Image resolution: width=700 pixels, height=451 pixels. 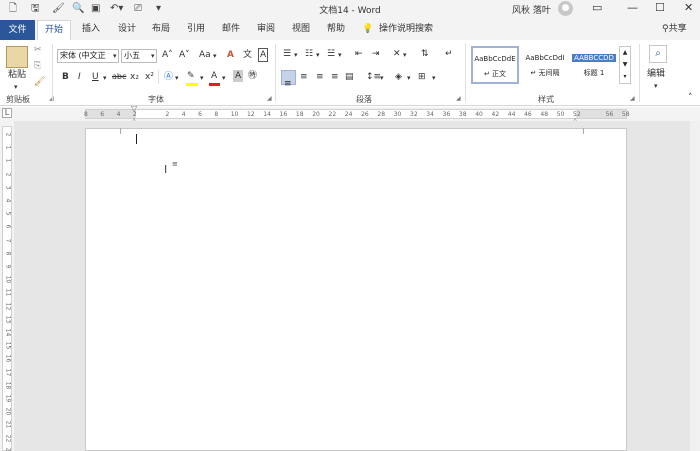 I want to click on tab-mailings: 邮件, so click(x=231, y=29).